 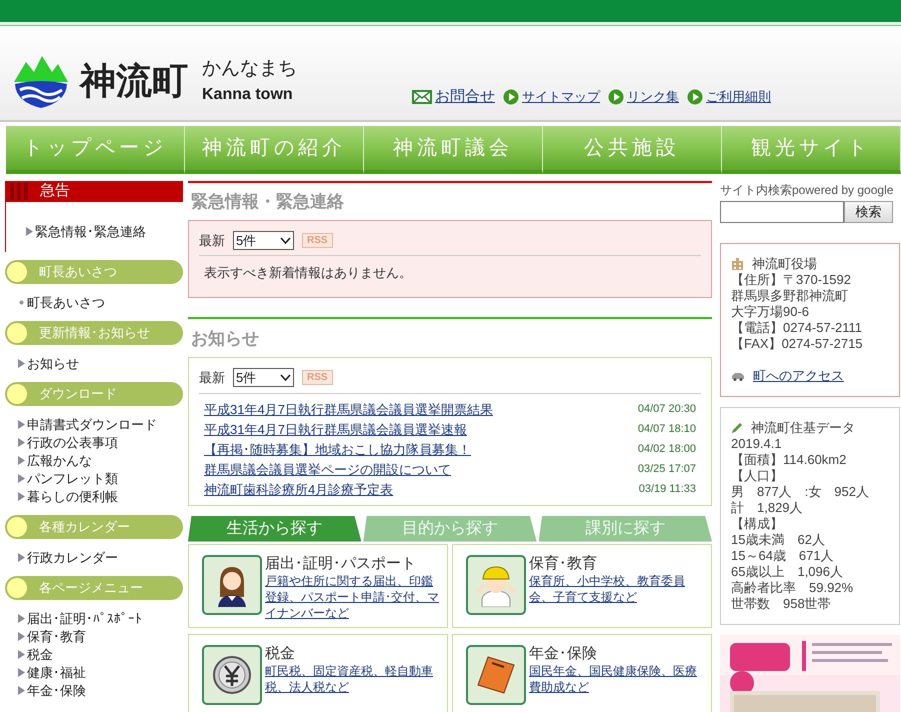 I want to click on sidebar-link: 広報かんな, so click(x=59, y=460).